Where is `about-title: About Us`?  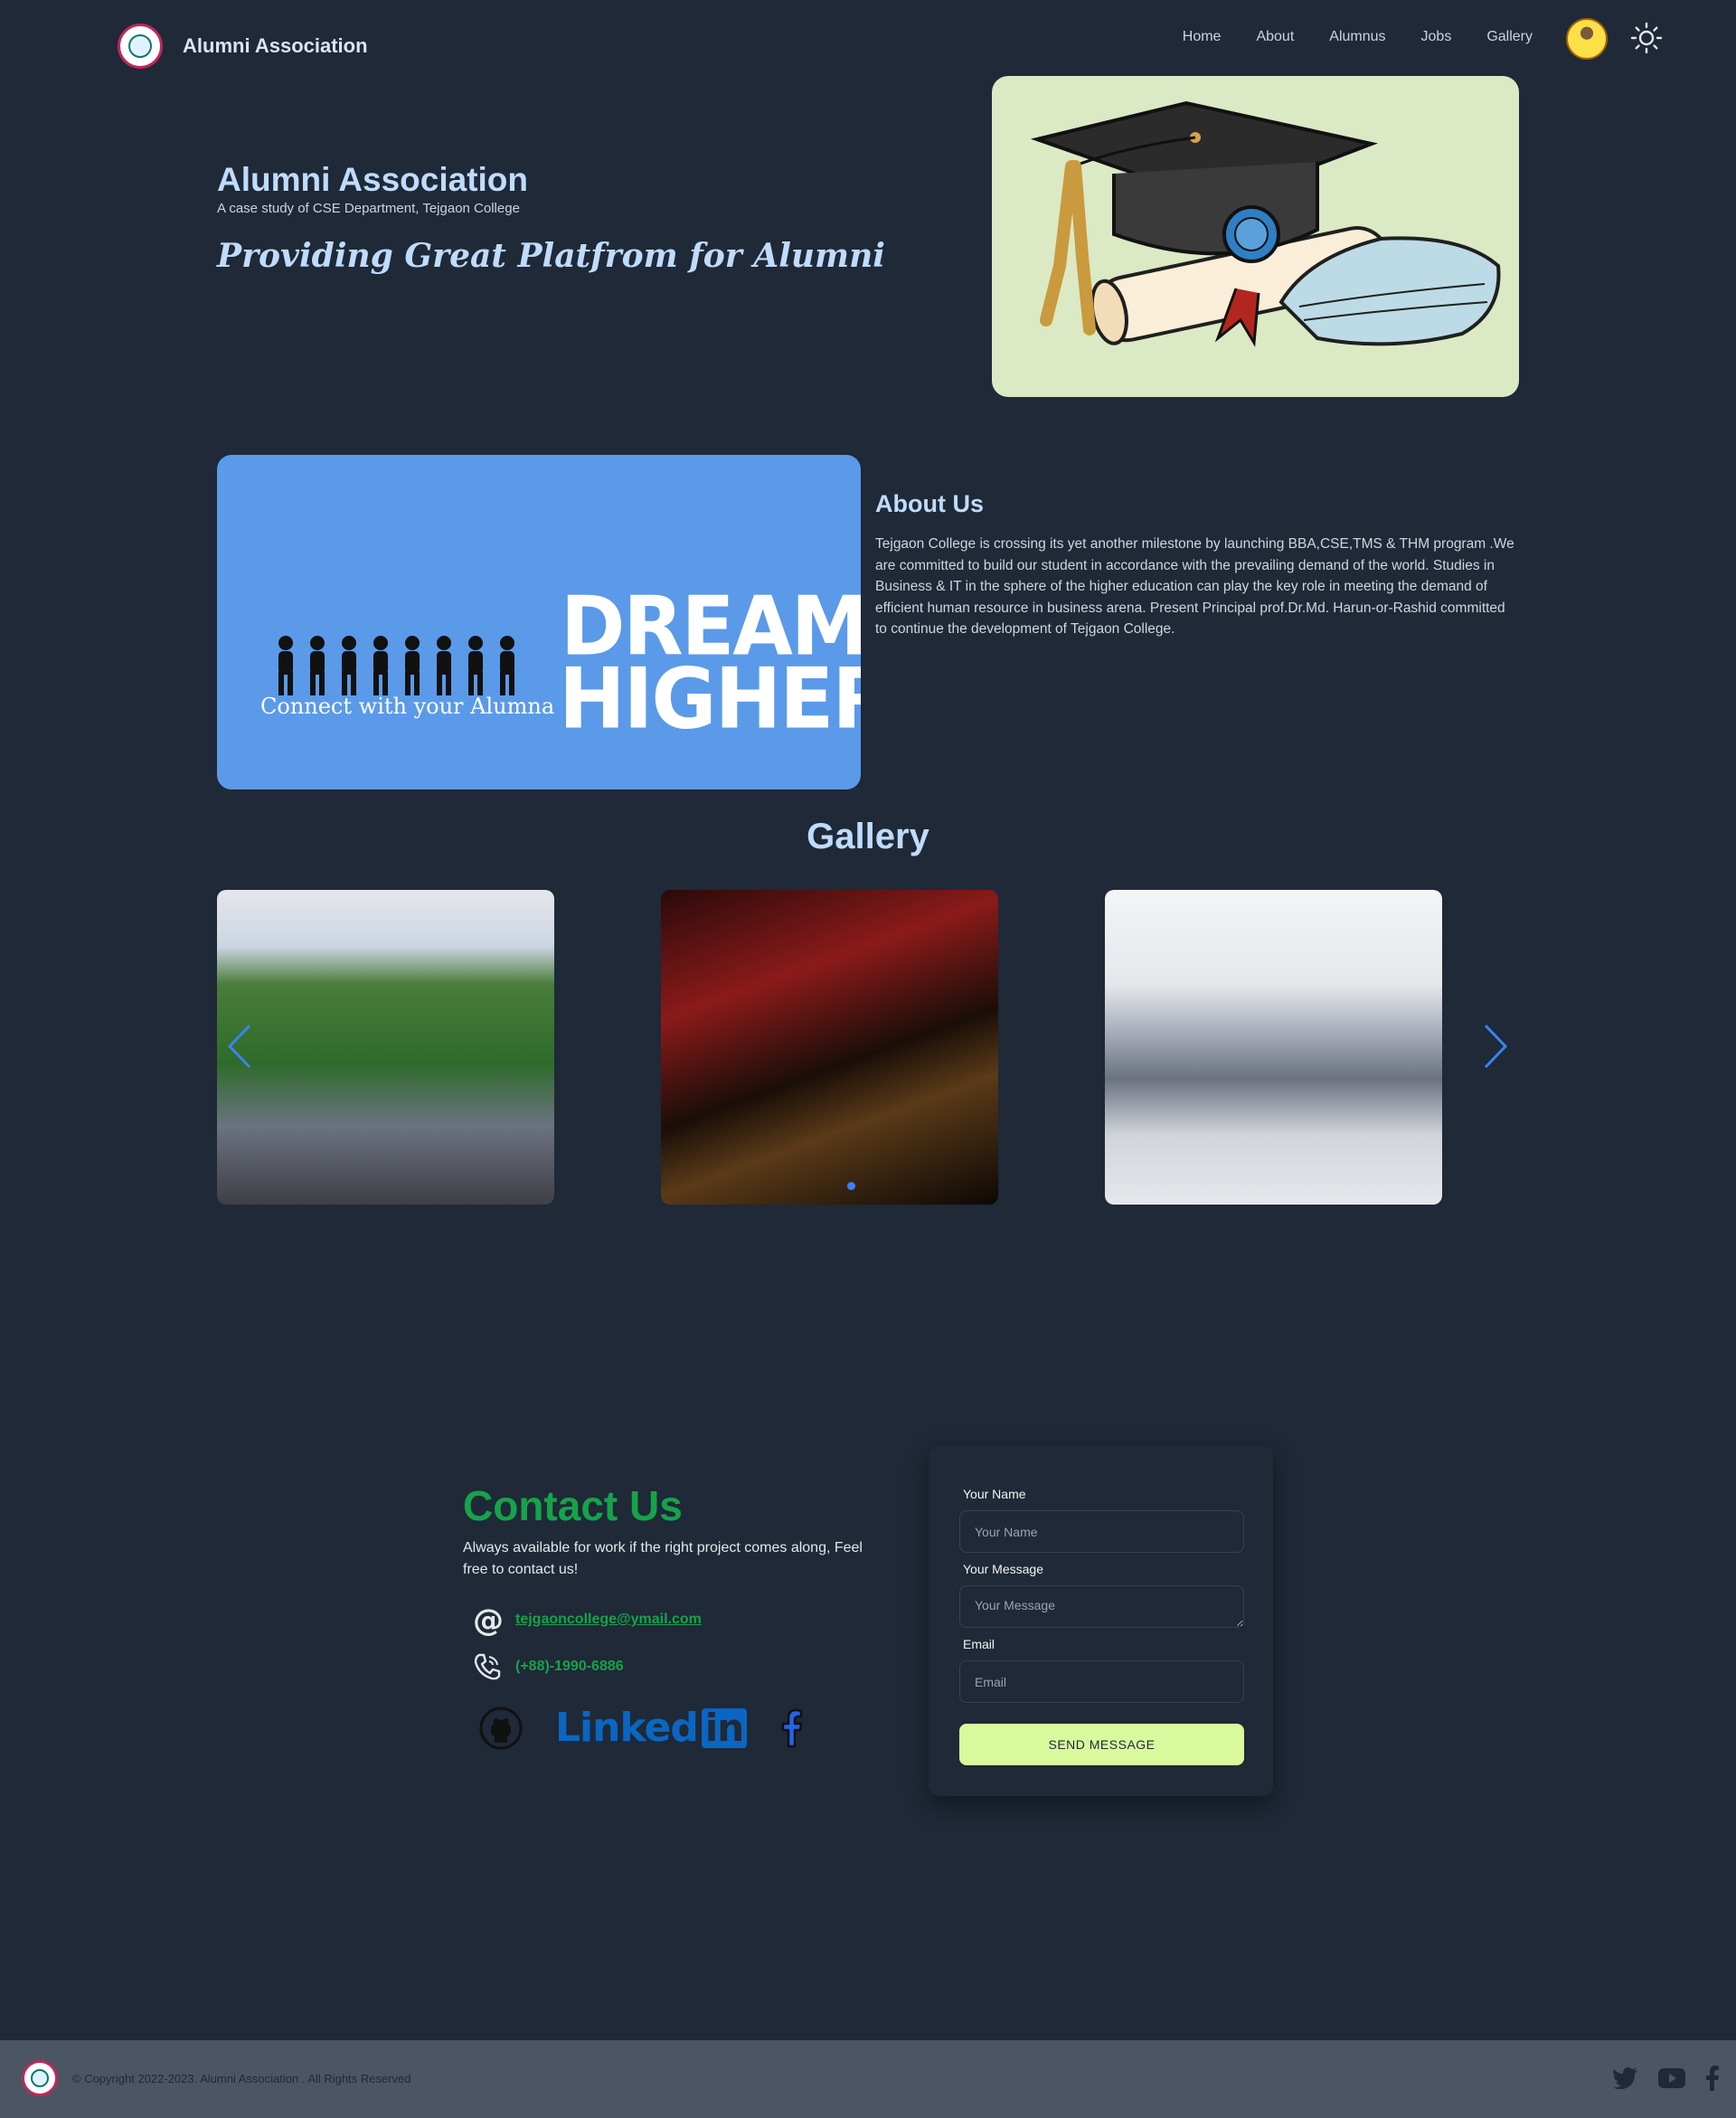
about-title: About Us is located at coordinates (930, 503).